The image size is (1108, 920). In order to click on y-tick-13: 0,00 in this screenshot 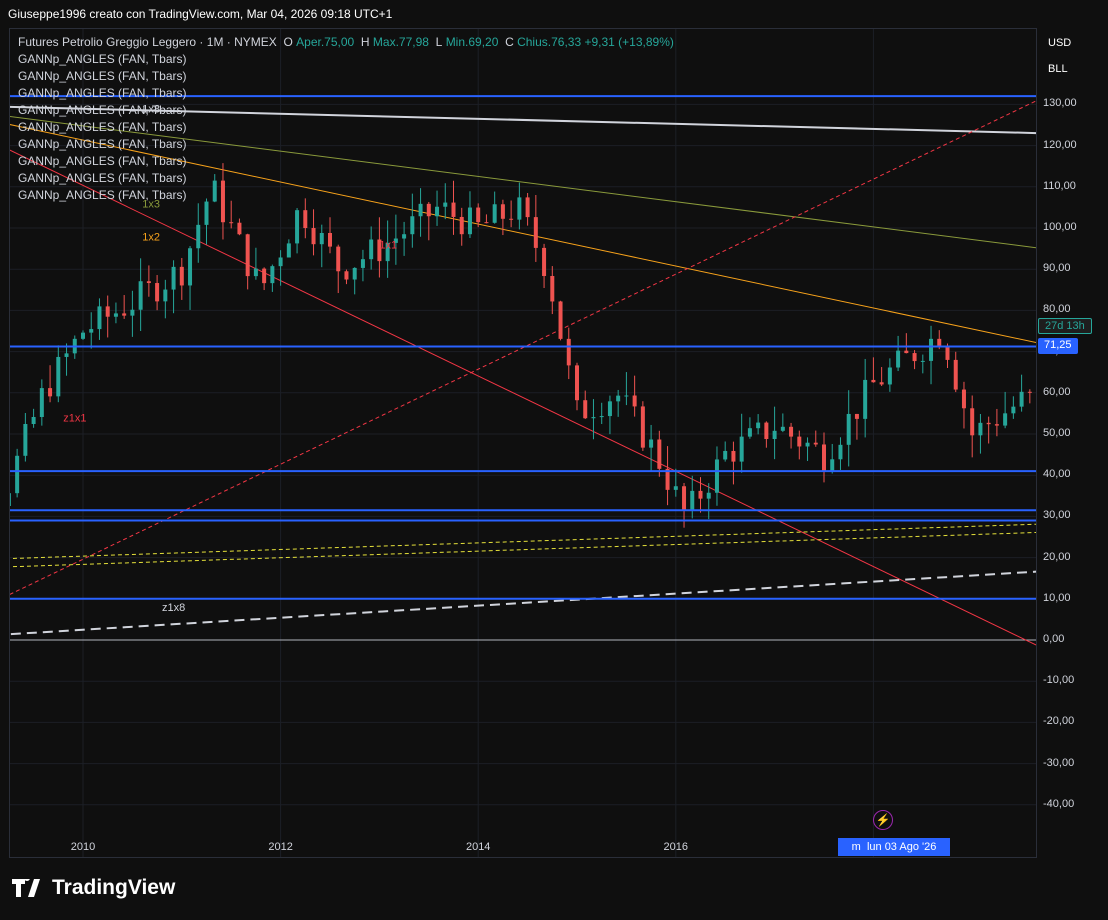, I will do `click(1054, 639)`.